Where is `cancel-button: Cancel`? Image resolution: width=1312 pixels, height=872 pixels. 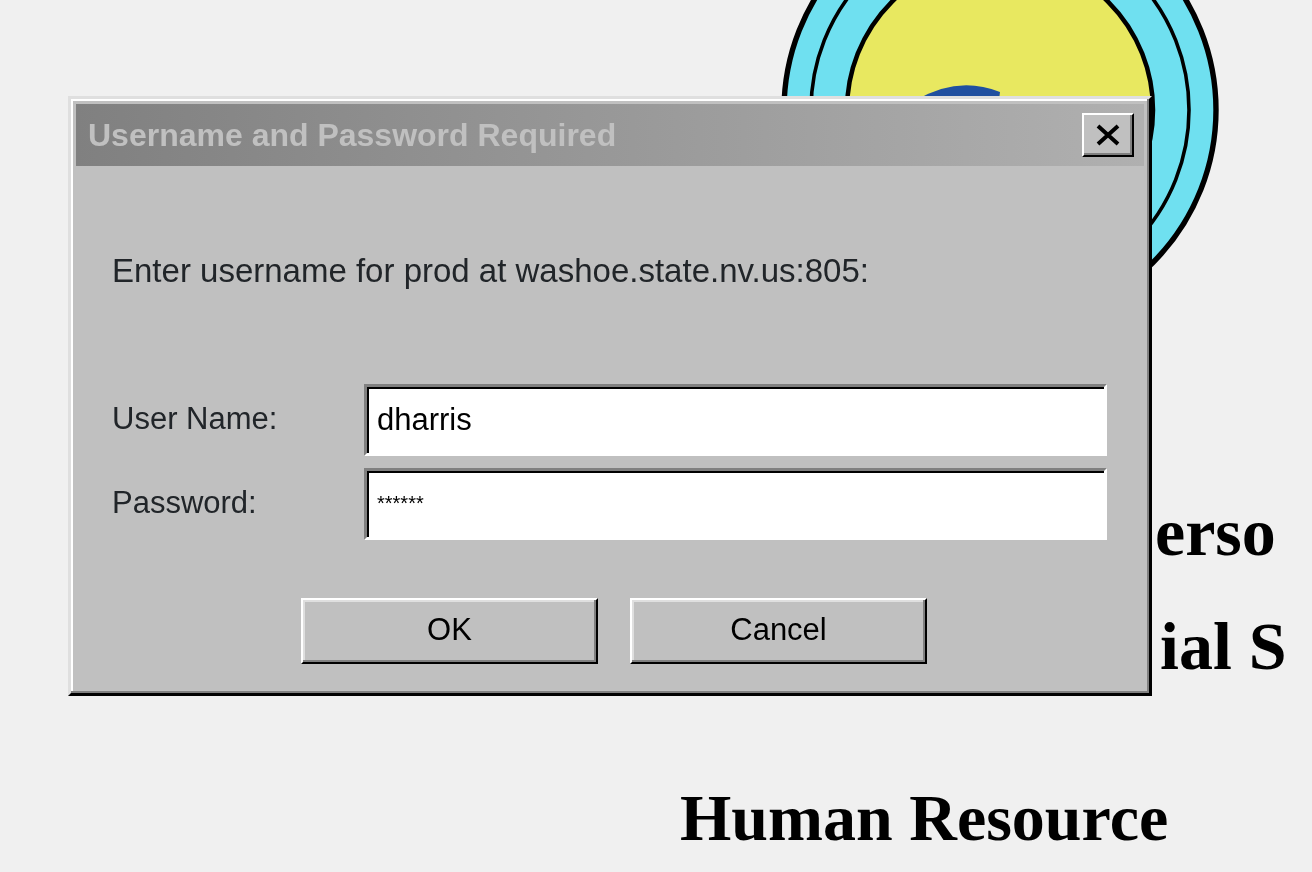
cancel-button: Cancel is located at coordinates (778, 630).